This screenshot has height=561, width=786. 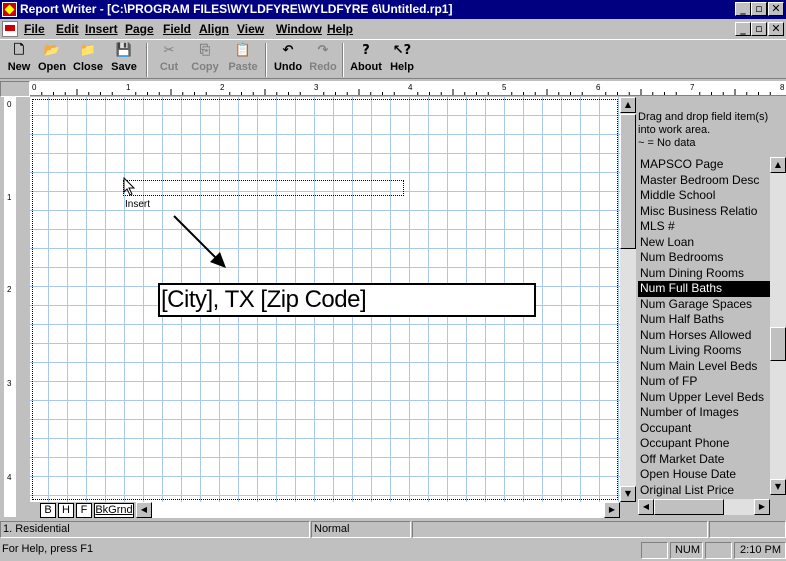 What do you see at coordinates (366, 60) in the screenshot?
I see `about-button: ? About` at bounding box center [366, 60].